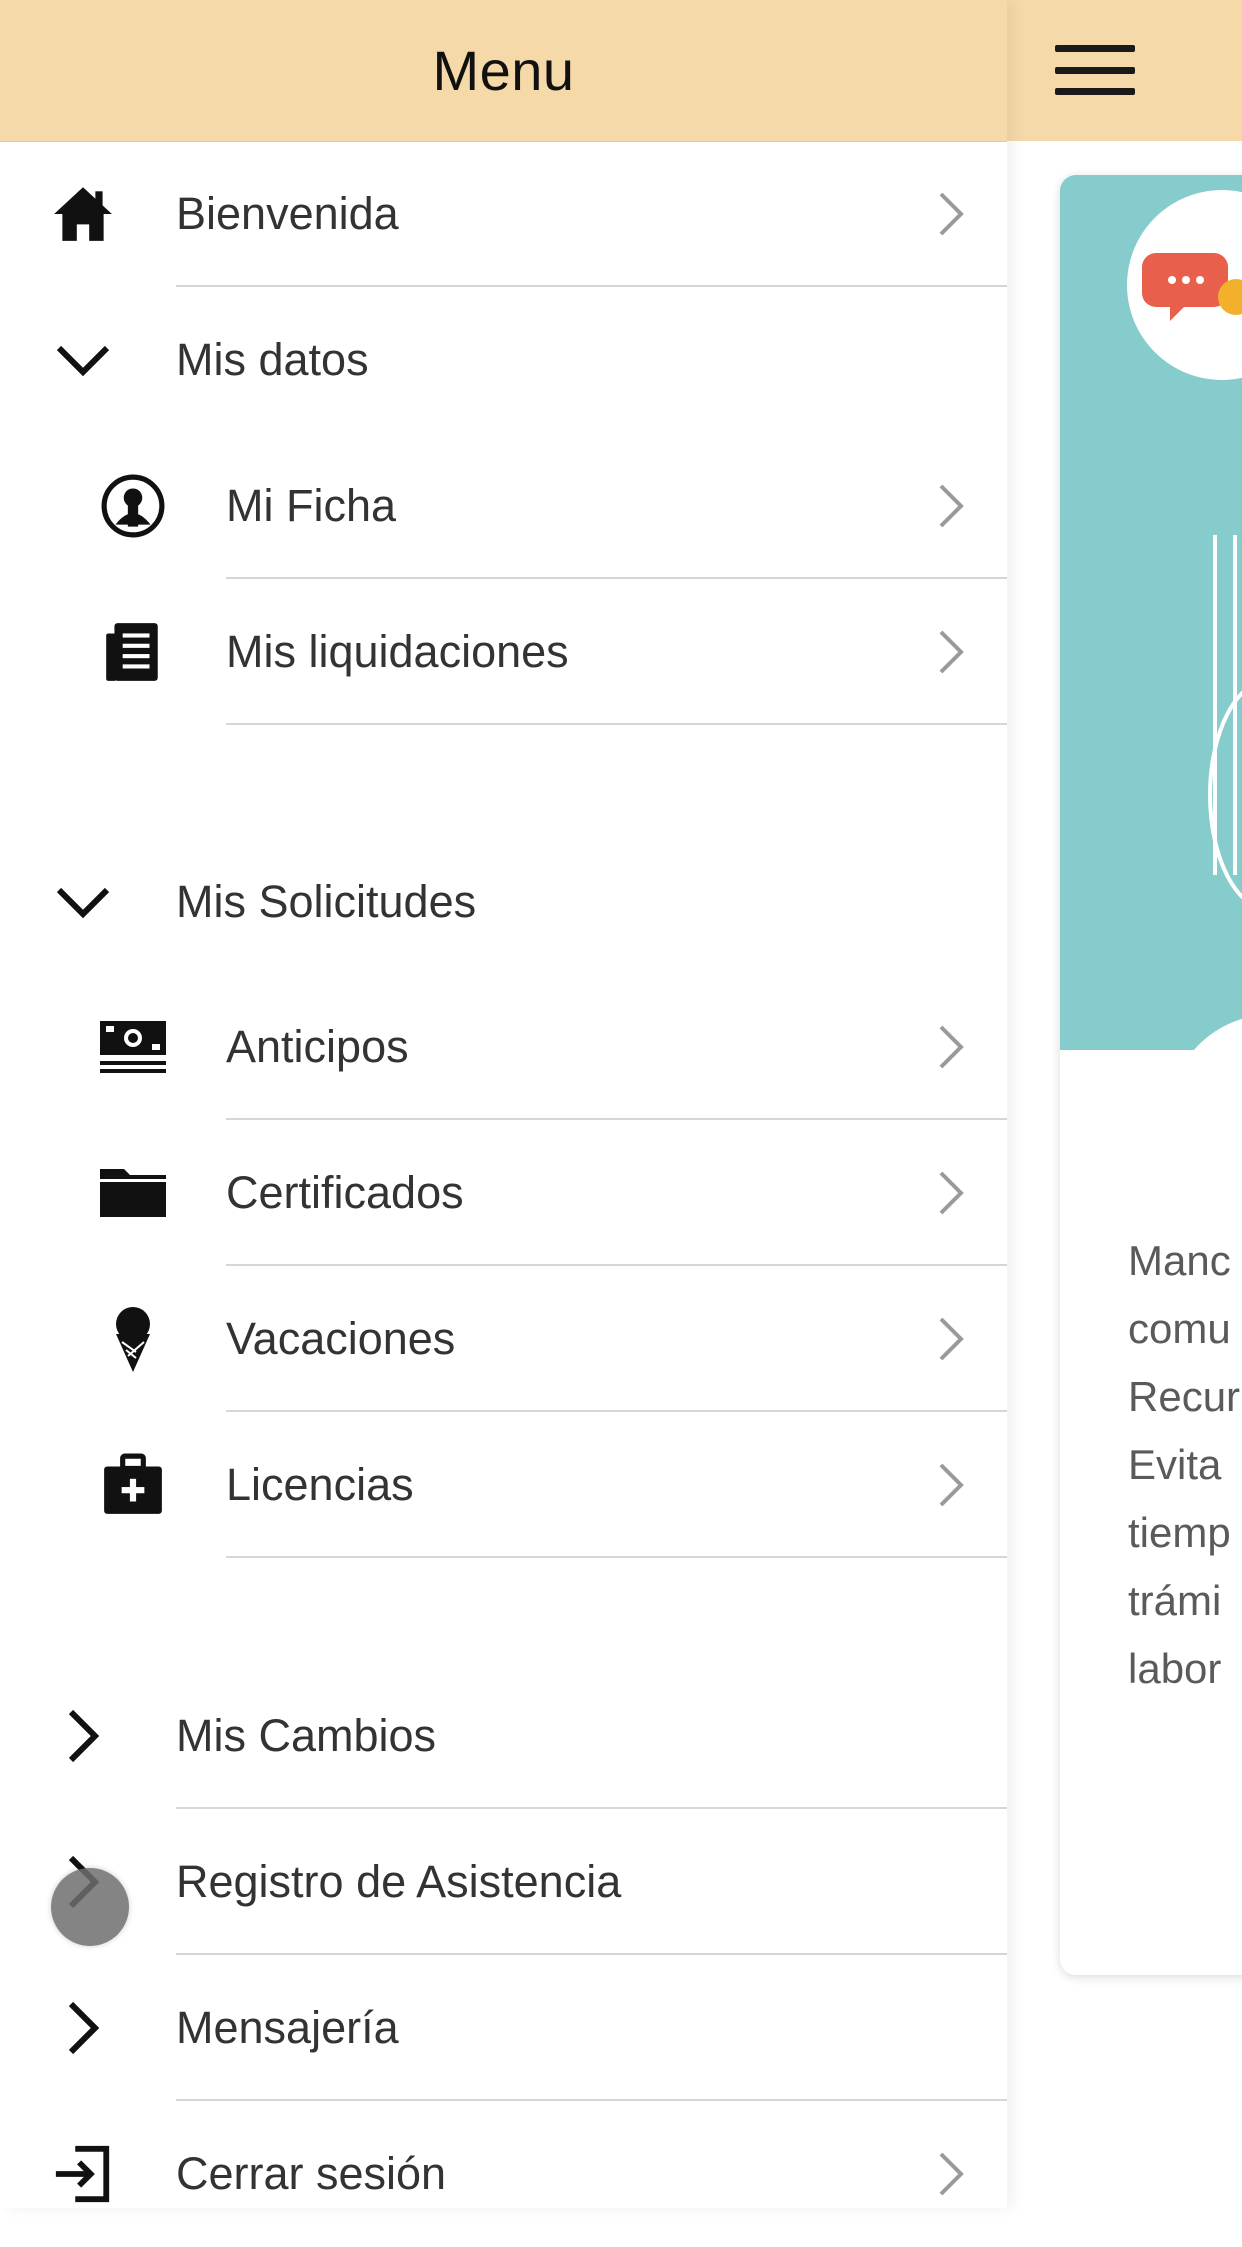  What do you see at coordinates (272, 359) in the screenshot?
I see `menu-group-label: Mis datos` at bounding box center [272, 359].